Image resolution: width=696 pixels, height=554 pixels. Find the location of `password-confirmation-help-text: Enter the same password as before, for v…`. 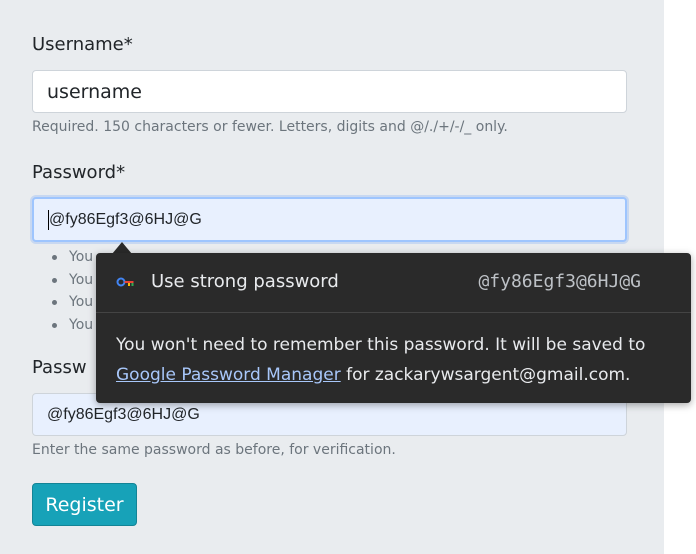

password-confirmation-help-text: Enter the same password as before, for v… is located at coordinates (214, 450).